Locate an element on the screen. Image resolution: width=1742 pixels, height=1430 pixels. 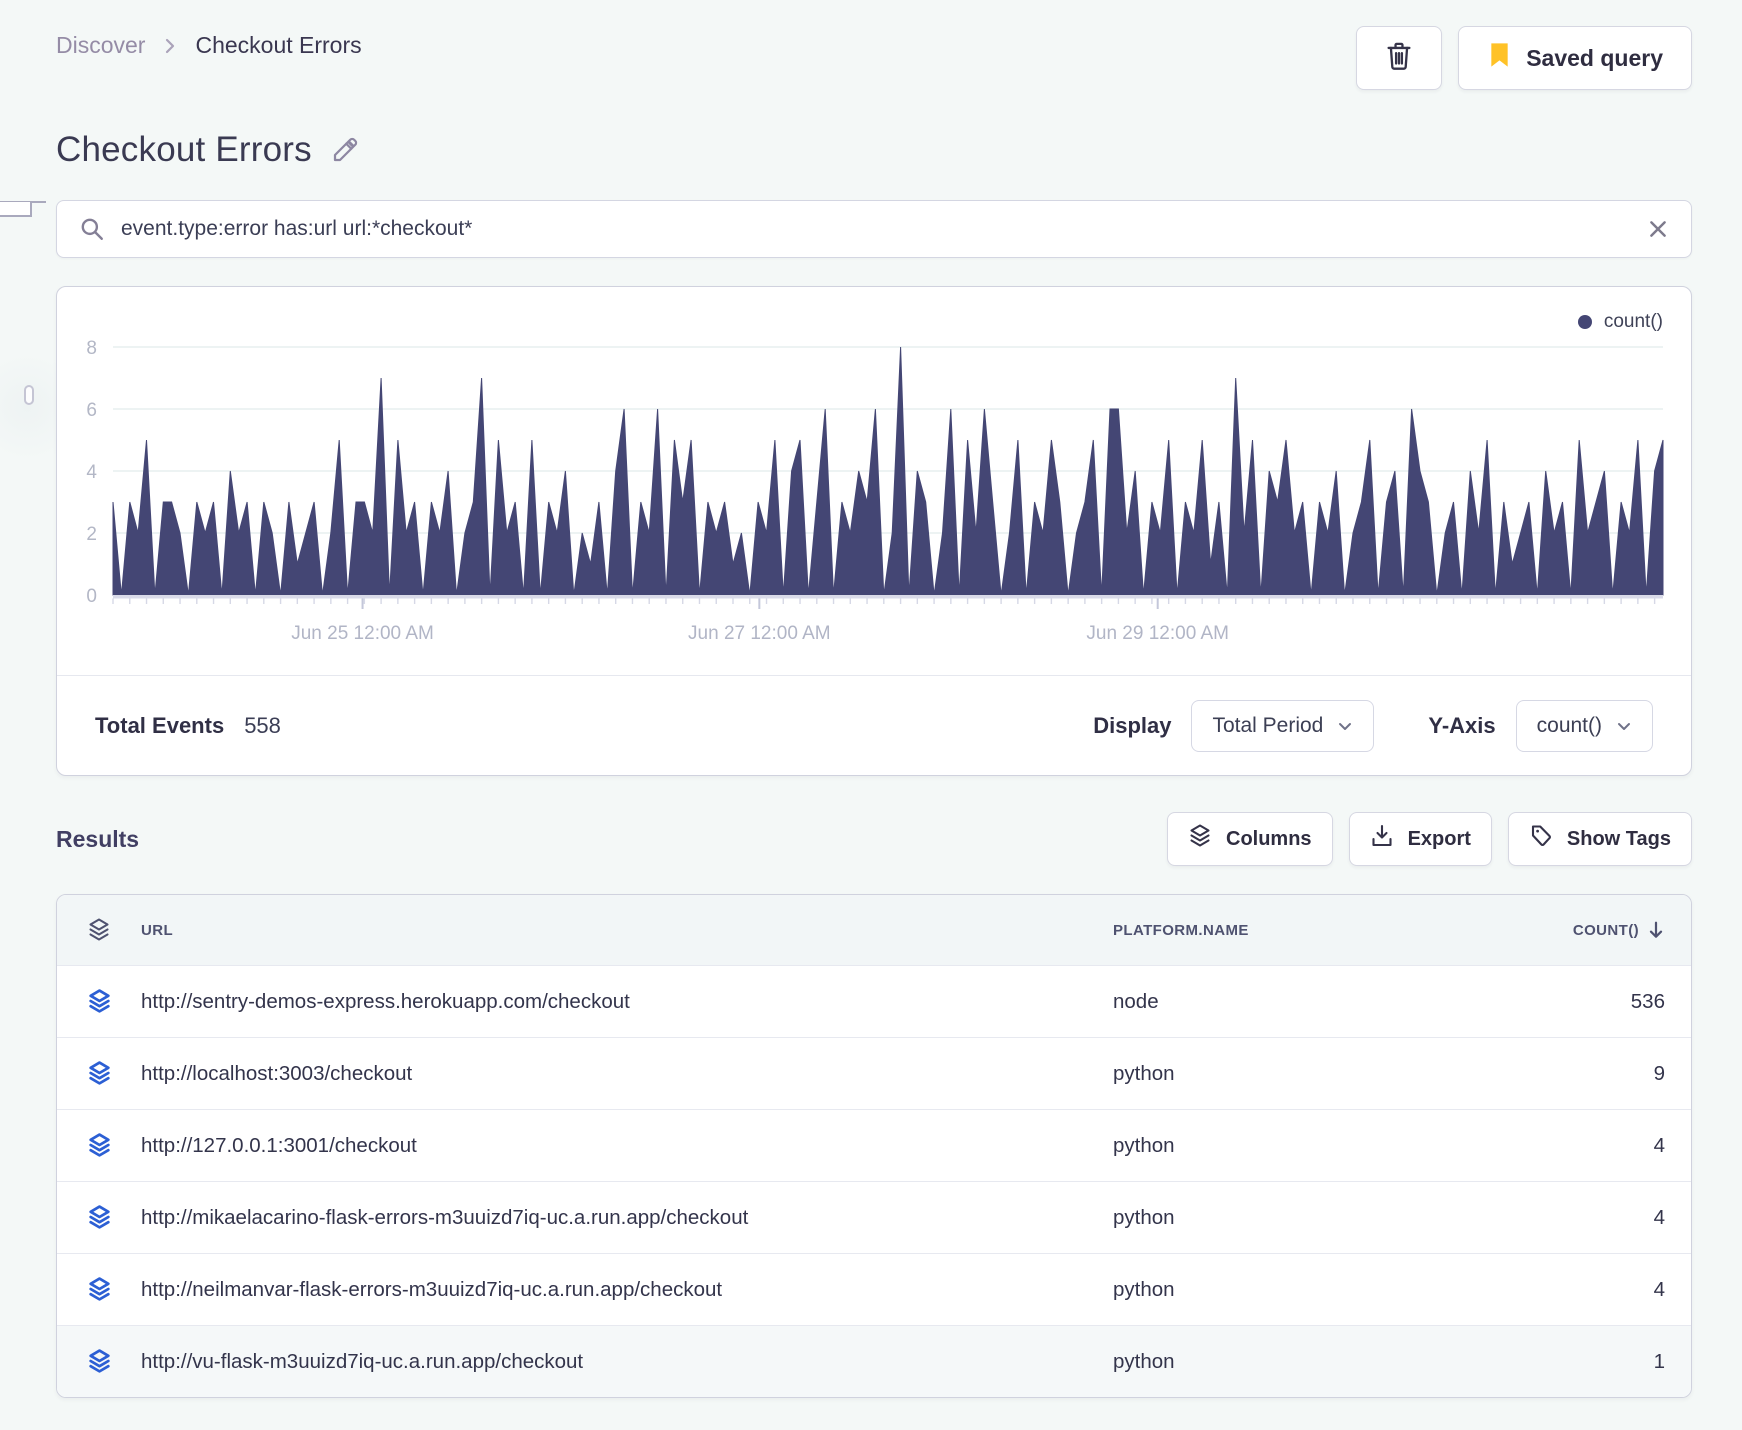
y-axis-label: Y-Axis is located at coordinates (1462, 725).